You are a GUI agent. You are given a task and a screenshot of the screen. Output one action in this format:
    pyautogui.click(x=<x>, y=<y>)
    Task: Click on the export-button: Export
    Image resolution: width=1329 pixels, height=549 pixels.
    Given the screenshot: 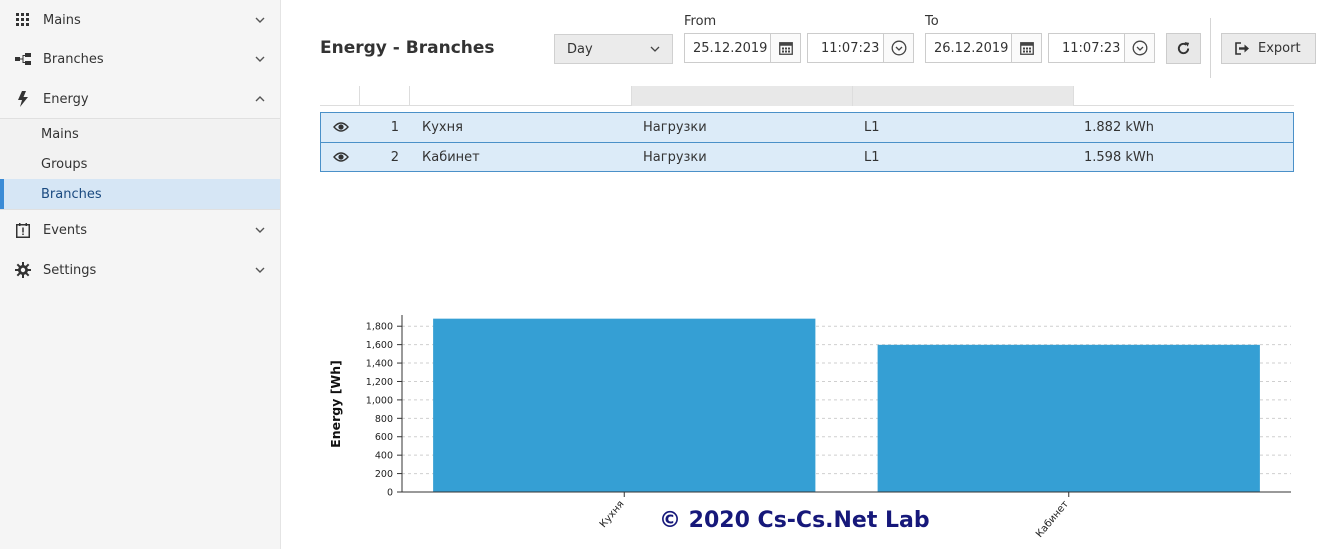 What is the action you would take?
    pyautogui.click(x=1268, y=48)
    